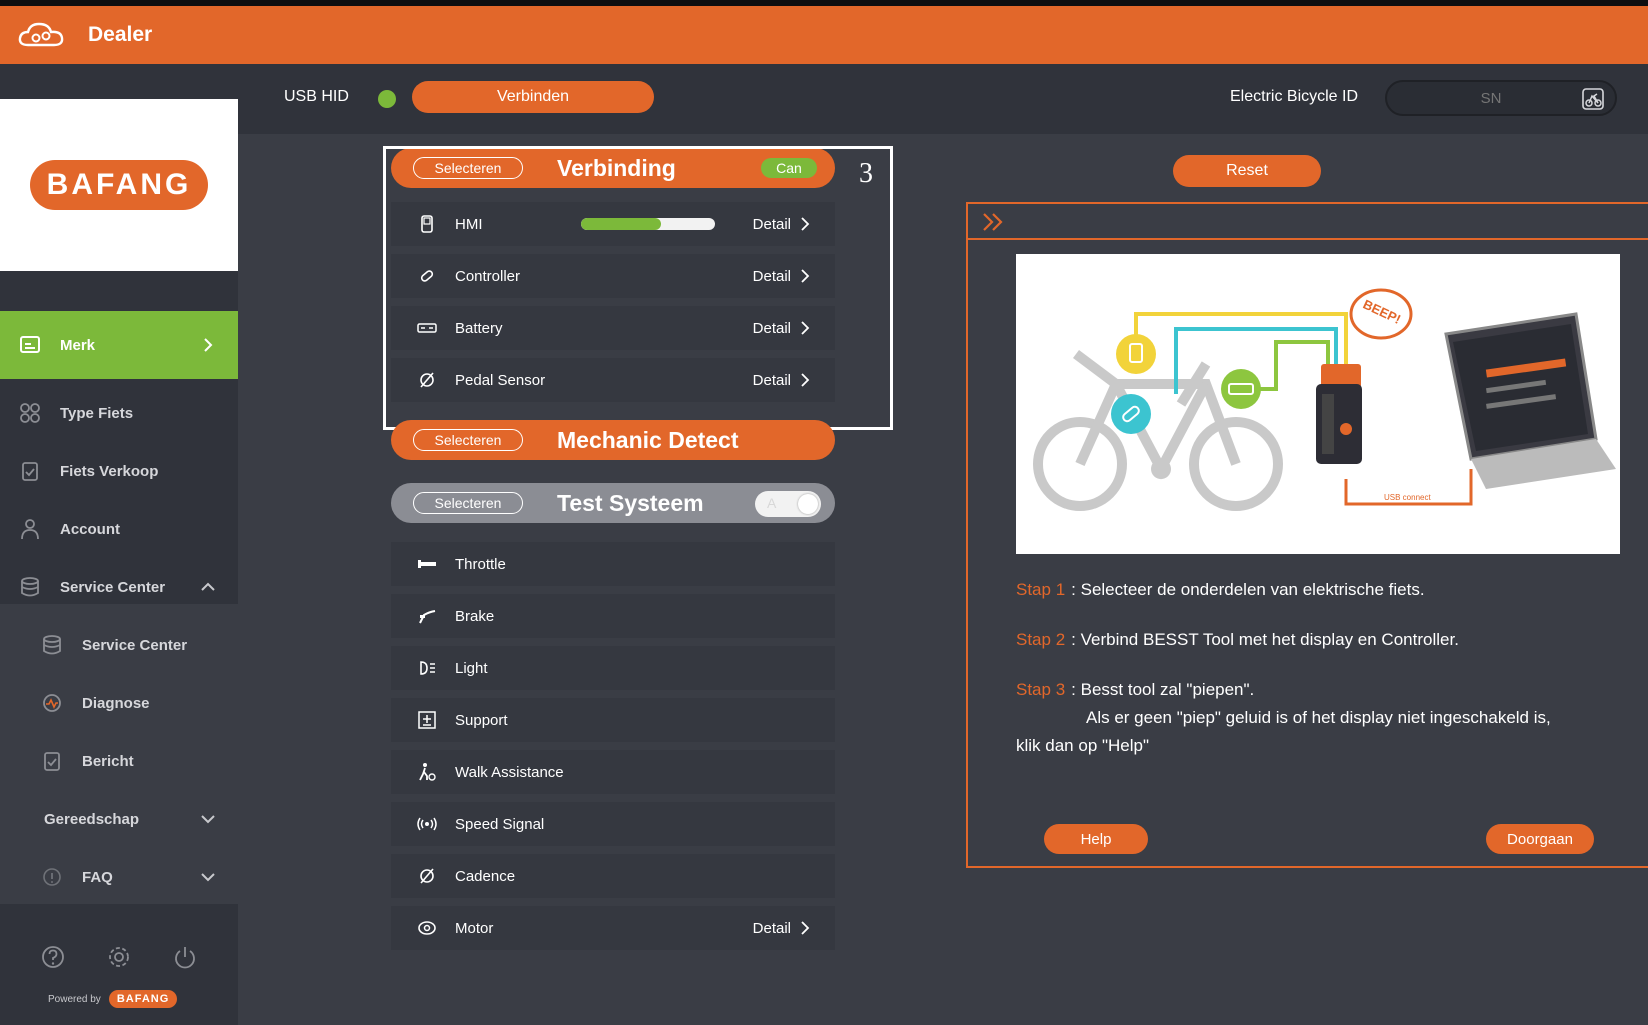  I want to click on row-motor: Motor Detail, so click(613, 928).